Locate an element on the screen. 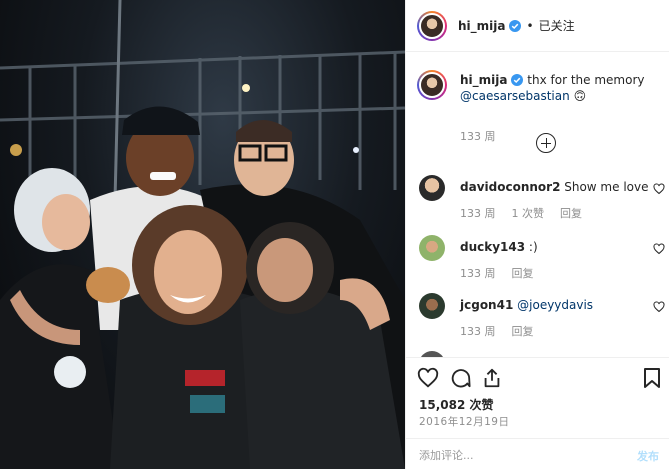 The width and height of the screenshot is (669, 469). author-avatar is located at coordinates (432, 25).